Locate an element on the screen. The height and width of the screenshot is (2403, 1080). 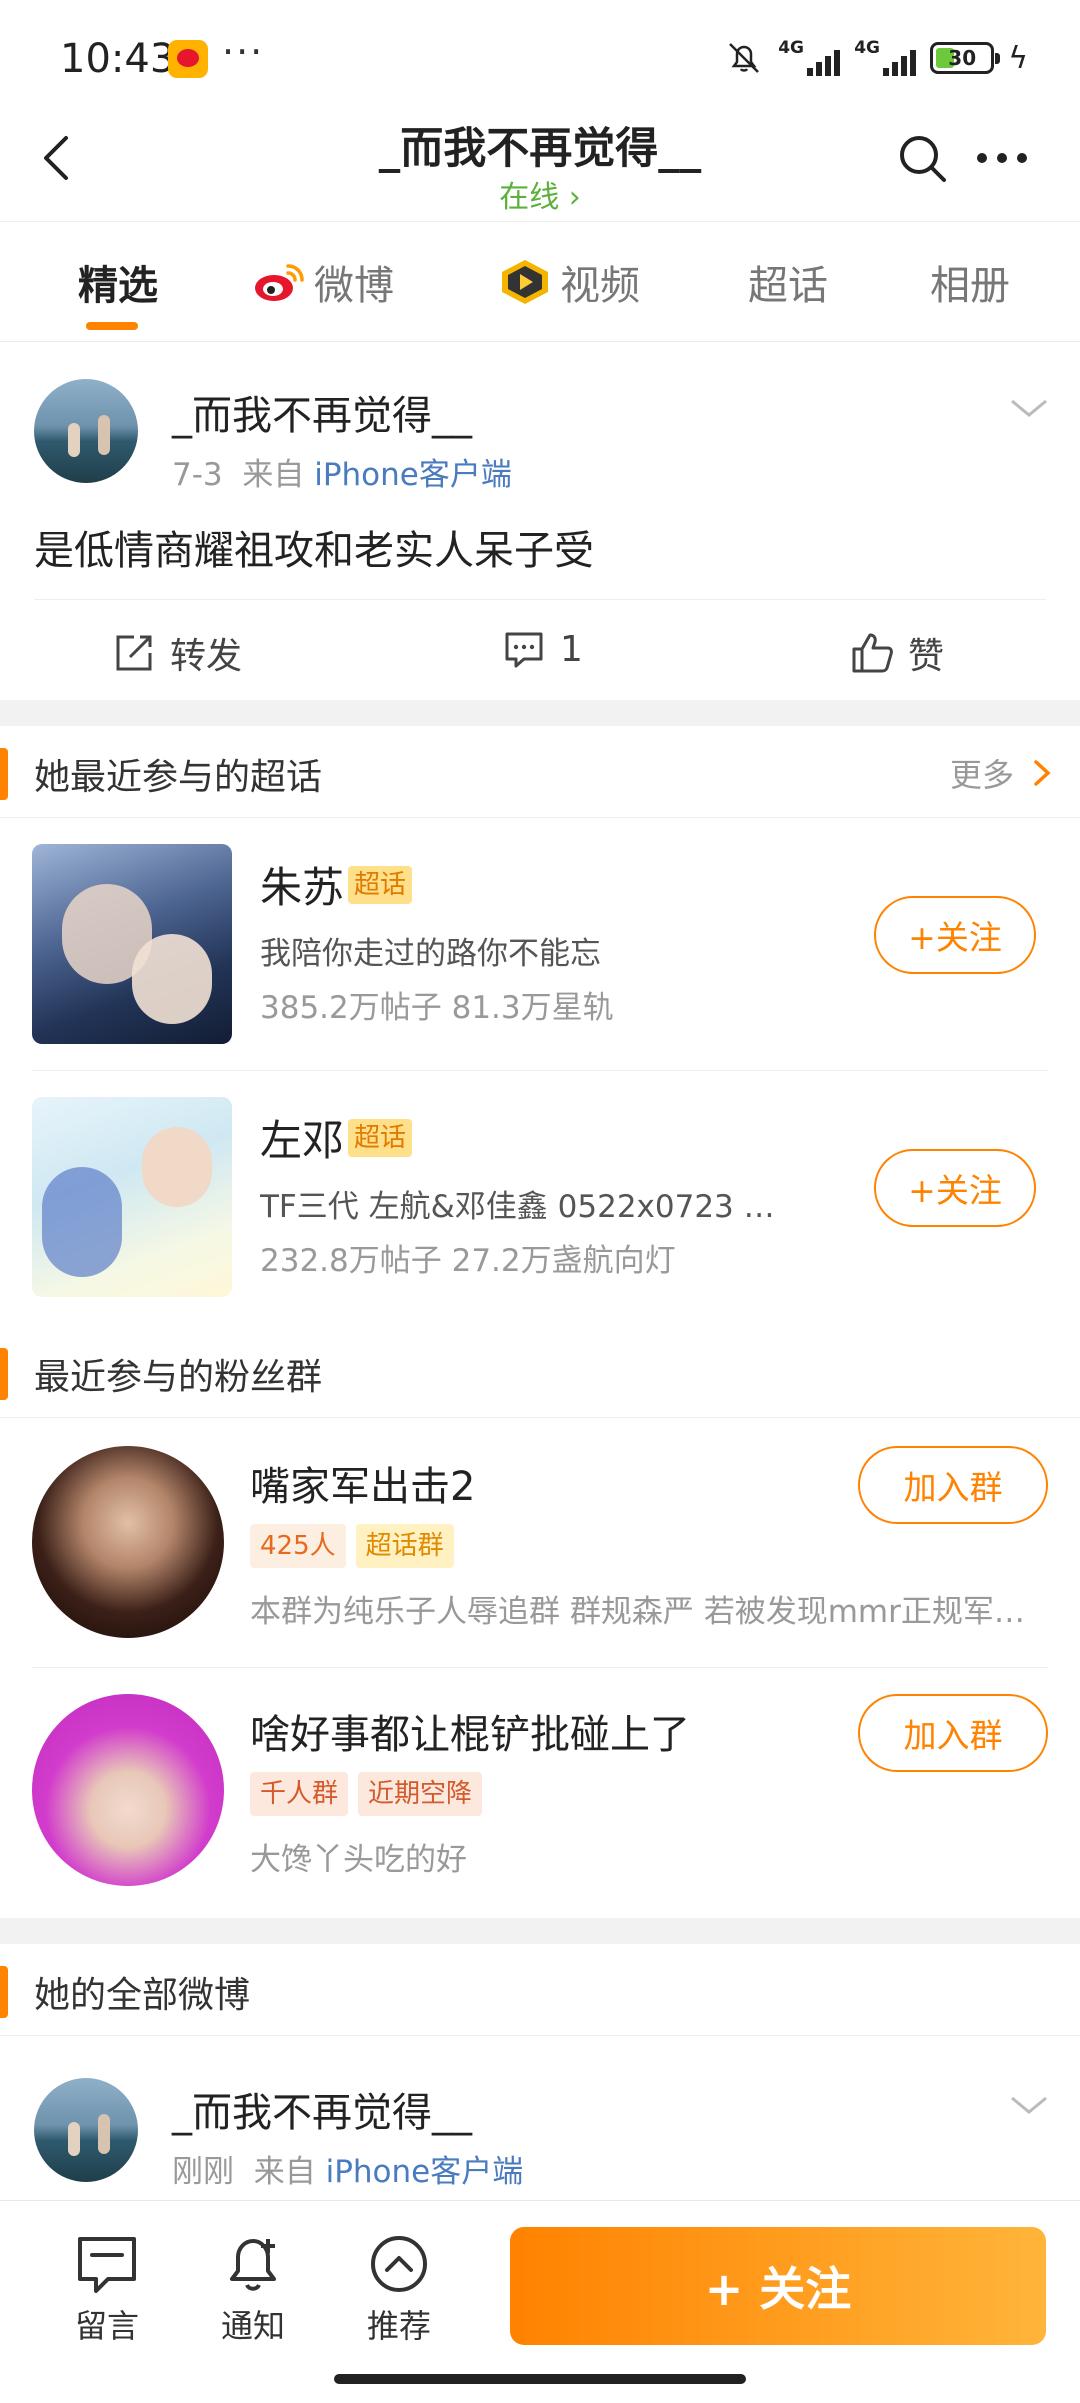
supertopics-header: 她最近参与的超话 更多 is located at coordinates (540, 772).